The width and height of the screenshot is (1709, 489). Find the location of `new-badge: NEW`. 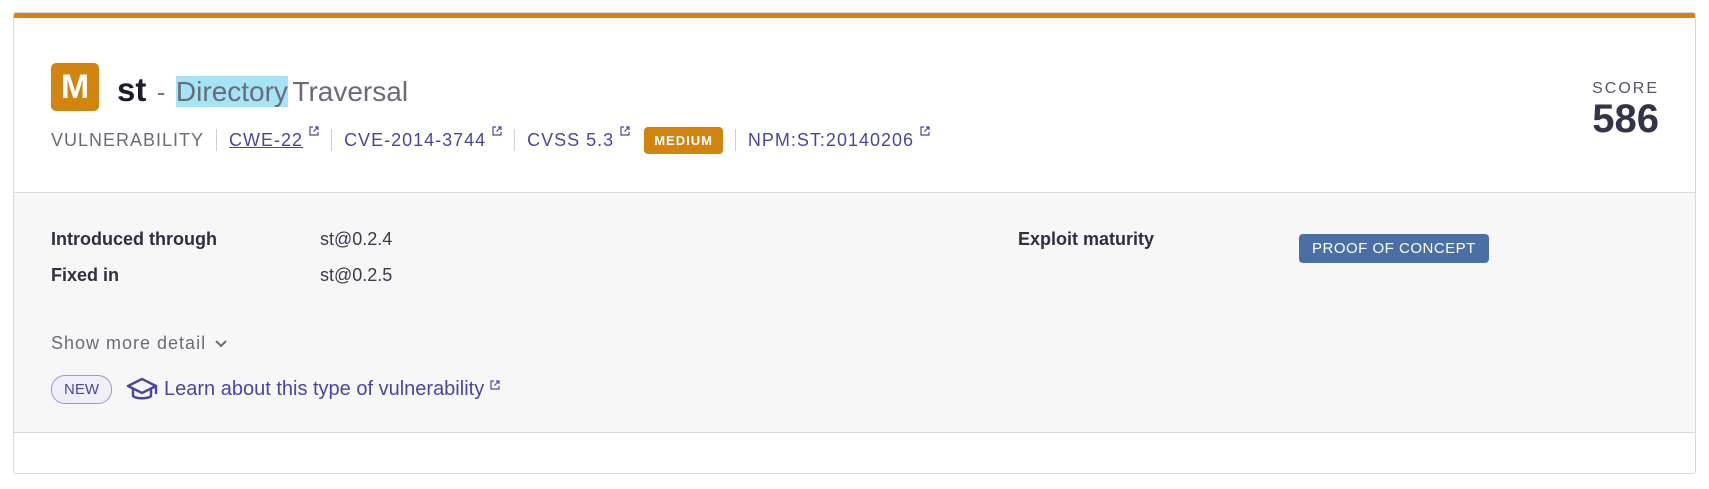

new-badge: NEW is located at coordinates (81, 389).